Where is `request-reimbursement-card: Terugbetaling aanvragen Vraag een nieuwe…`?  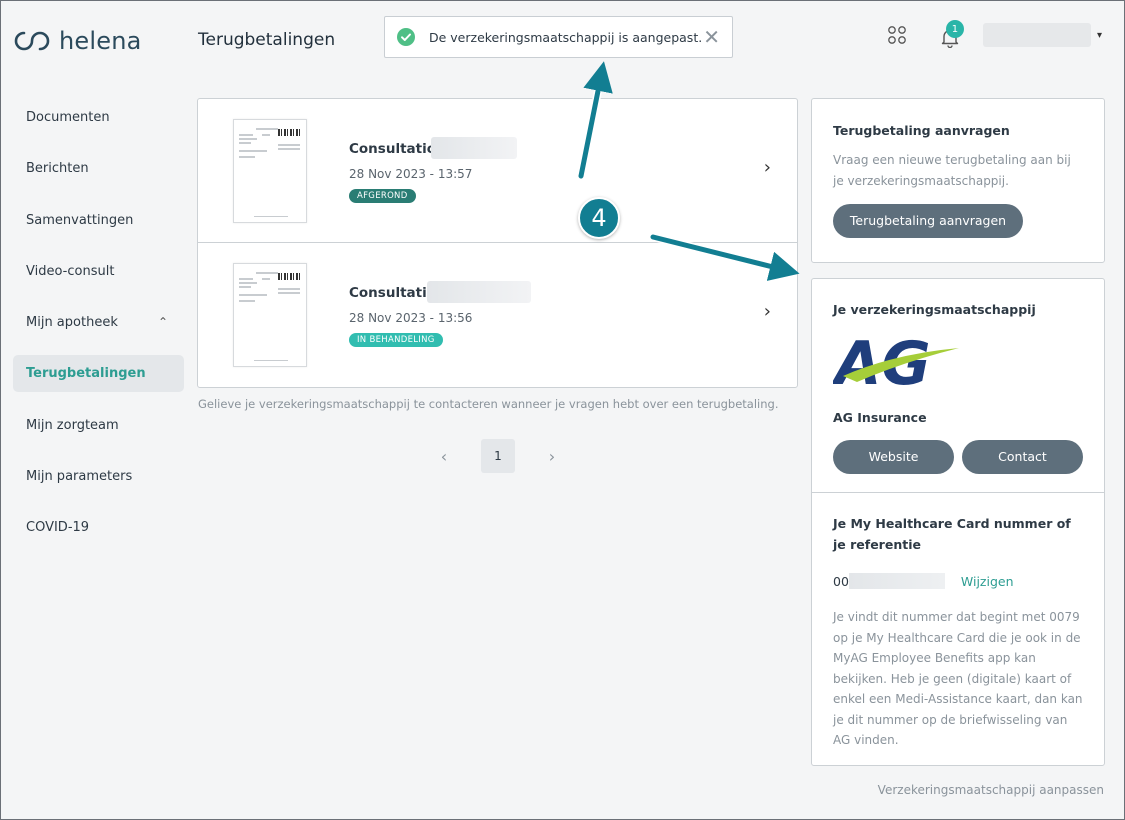
request-reimbursement-card: Terugbetaling aanvragen Vraag een nieuwe… is located at coordinates (958, 180).